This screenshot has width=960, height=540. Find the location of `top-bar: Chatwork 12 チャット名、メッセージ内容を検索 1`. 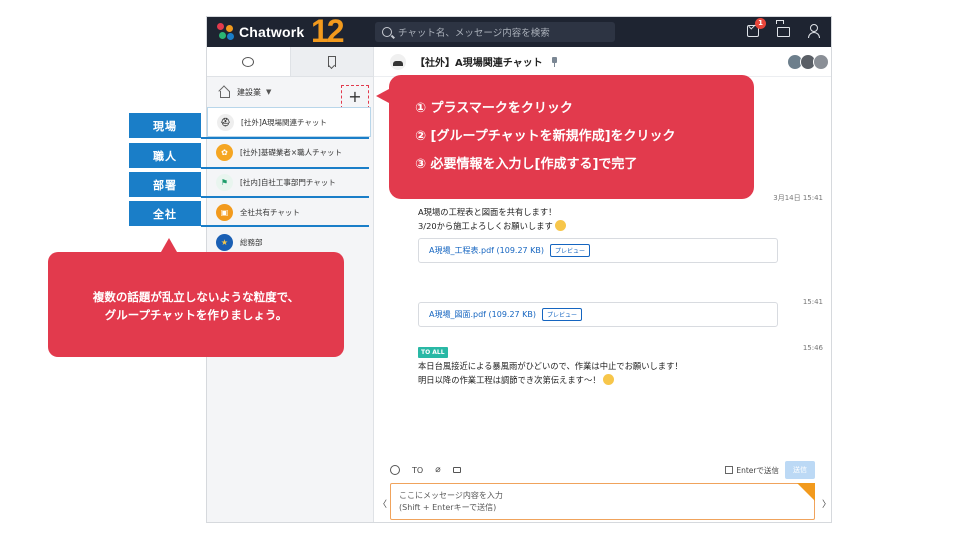

top-bar: Chatwork 12 チャット名、メッセージ内容を検索 1 is located at coordinates (519, 32).